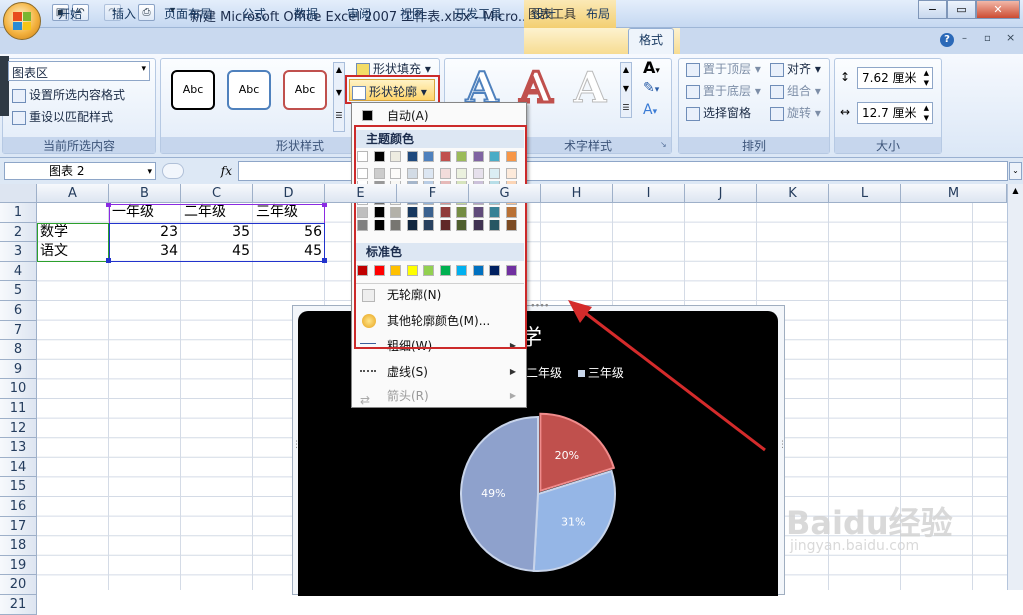  What do you see at coordinates (540, 306) in the screenshot?
I see `chart-resize-handle-top: ∙∙∙∙` at bounding box center [540, 306].